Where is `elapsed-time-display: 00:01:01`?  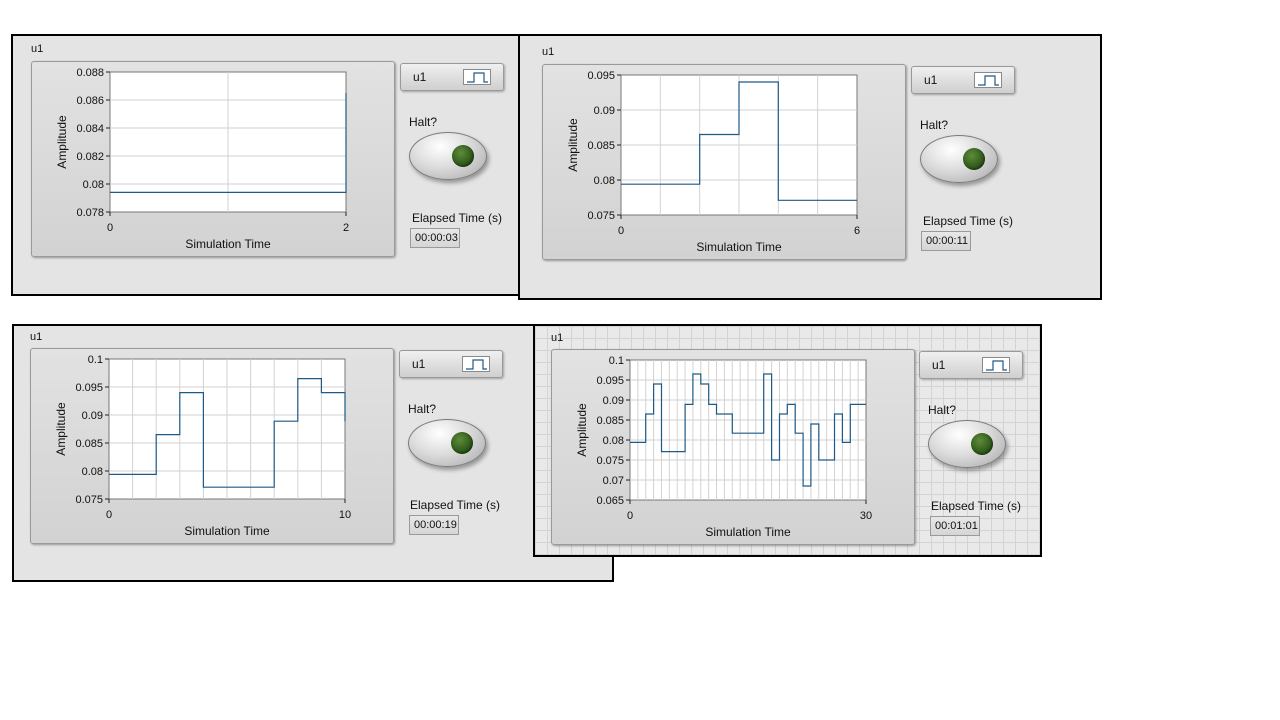 elapsed-time-display: 00:01:01 is located at coordinates (955, 526).